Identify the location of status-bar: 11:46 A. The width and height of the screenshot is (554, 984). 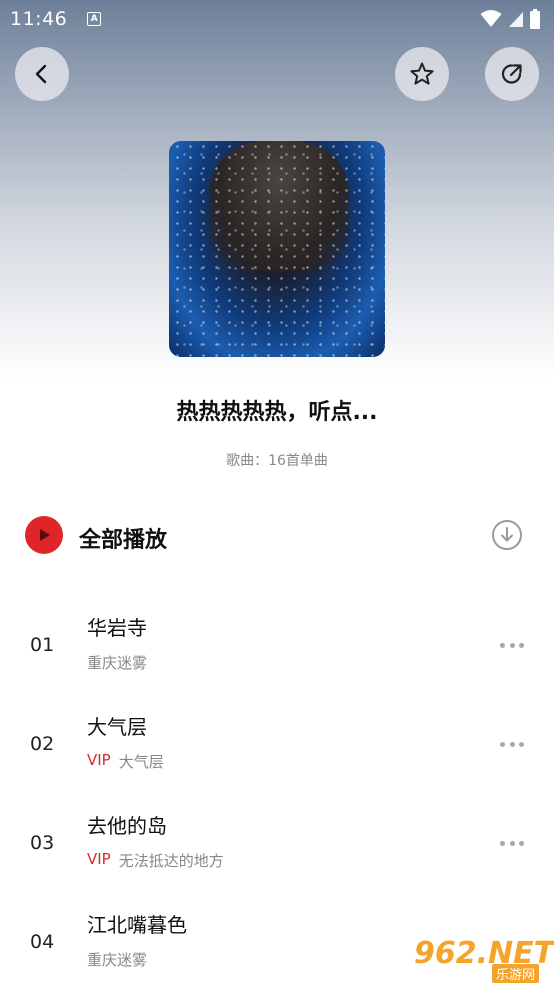
(277, 19).